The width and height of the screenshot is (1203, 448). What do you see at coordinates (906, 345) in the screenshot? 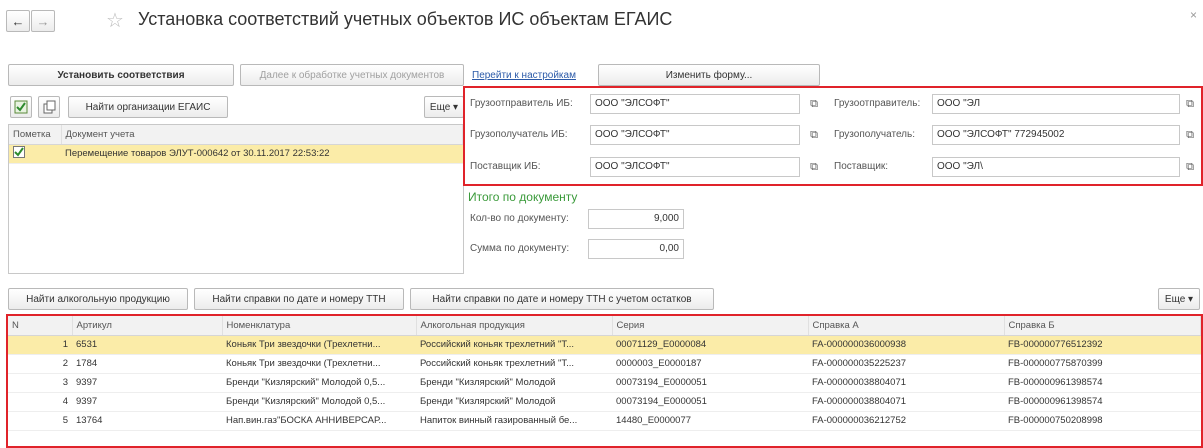
I see `ref-a-cell: FA-000000036000938` at bounding box center [906, 345].